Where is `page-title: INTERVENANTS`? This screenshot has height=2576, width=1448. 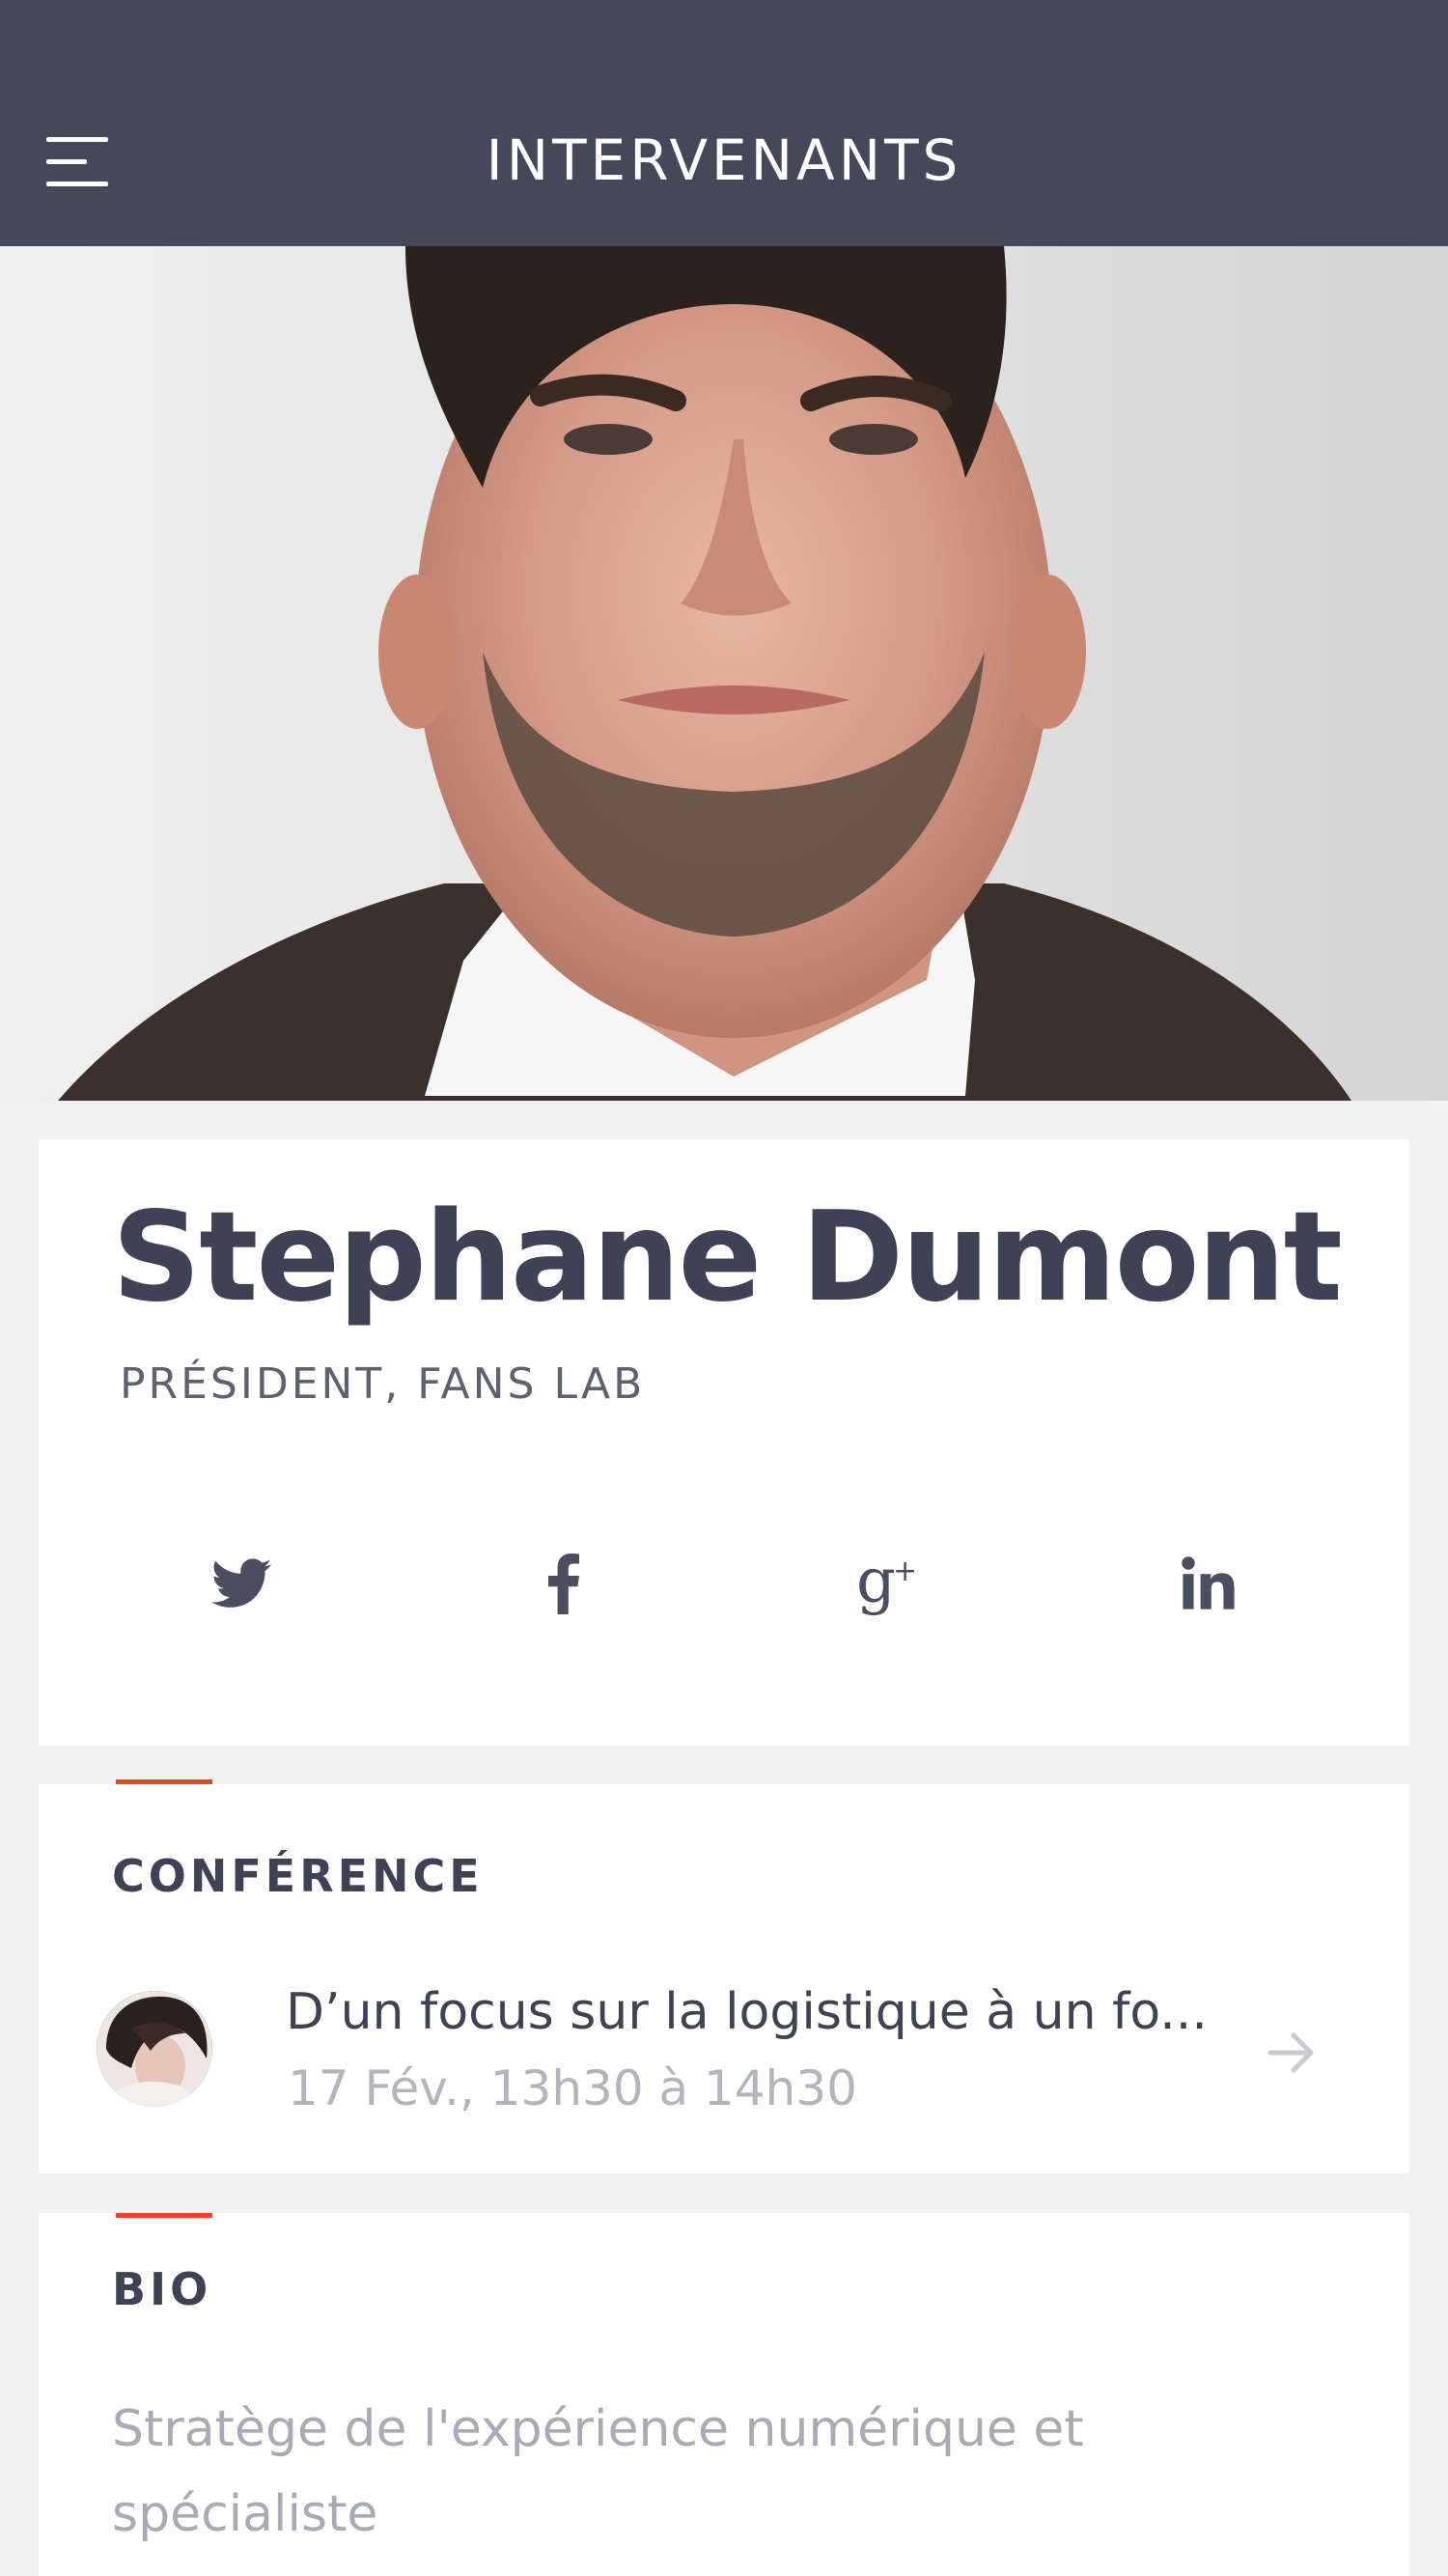 page-title: INTERVENANTS is located at coordinates (724, 160).